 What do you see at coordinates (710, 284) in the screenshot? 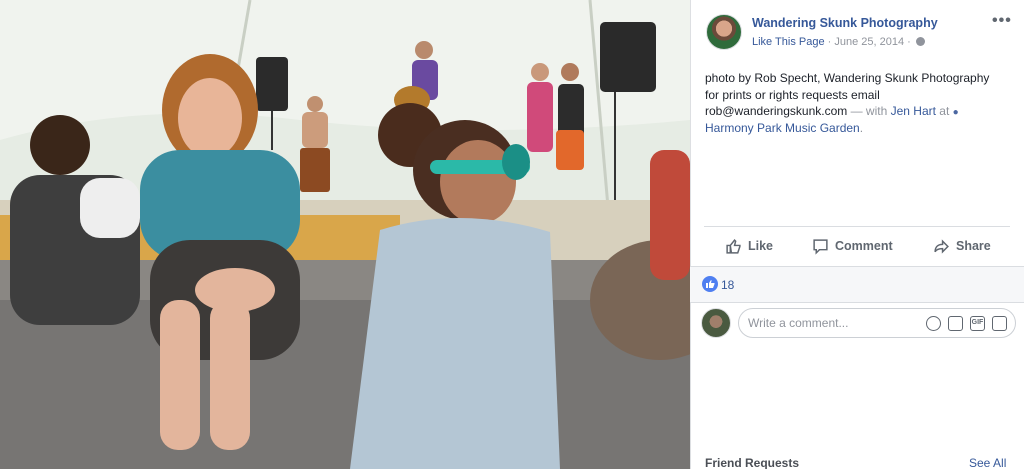
I see `like-reaction-icon` at bounding box center [710, 284].